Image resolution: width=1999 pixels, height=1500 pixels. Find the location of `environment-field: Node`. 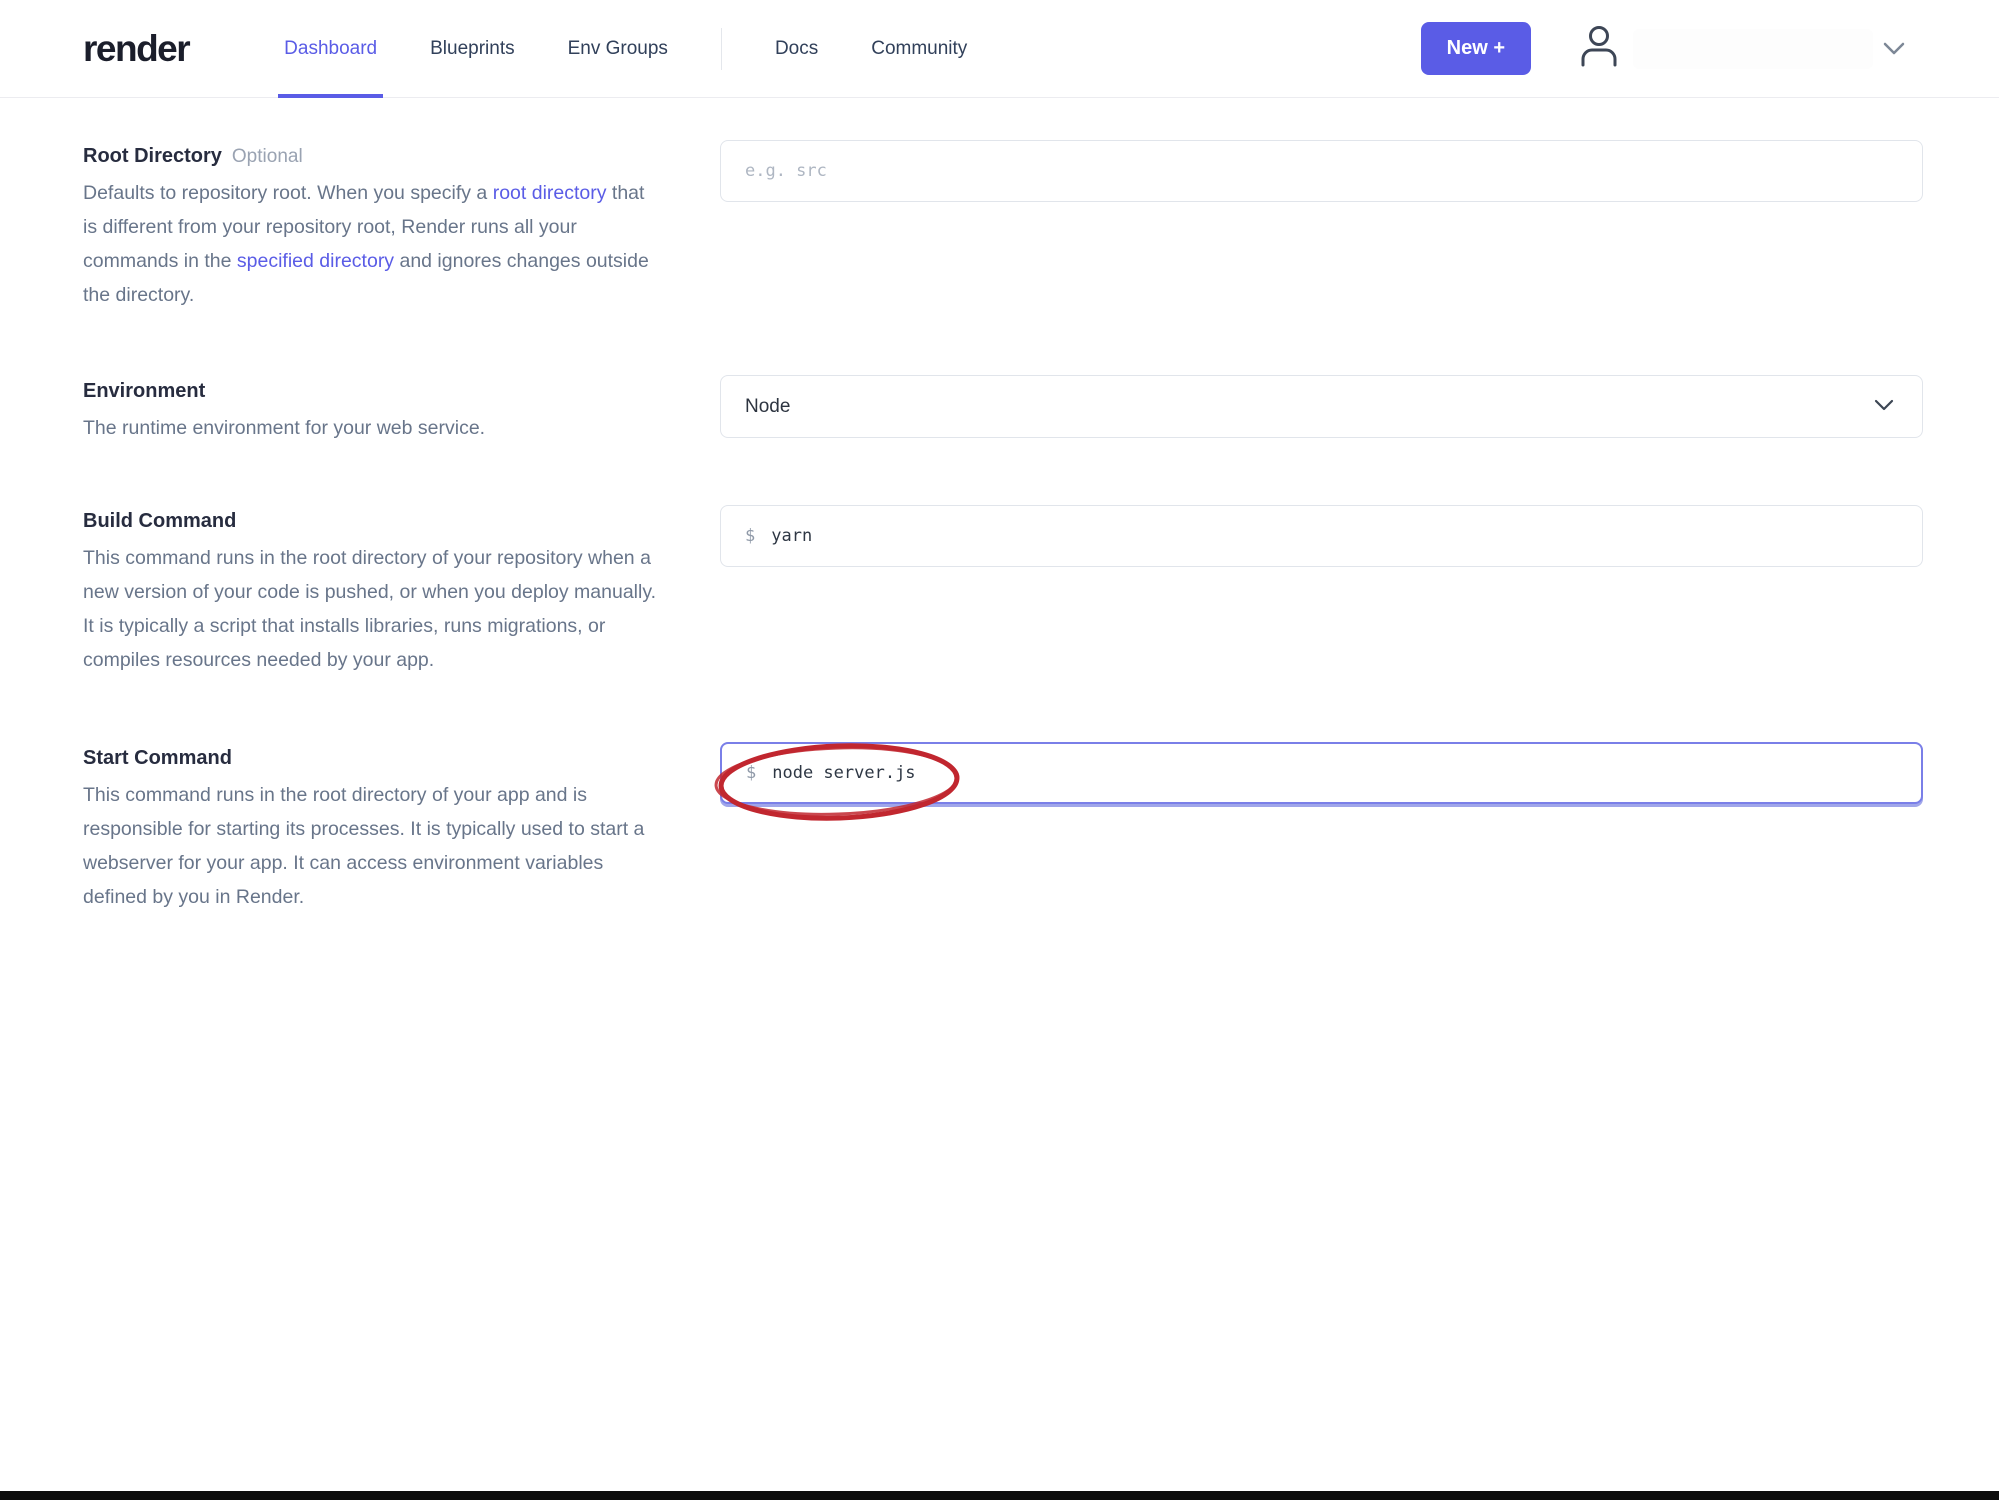

environment-field: Node is located at coordinates (1321, 406).